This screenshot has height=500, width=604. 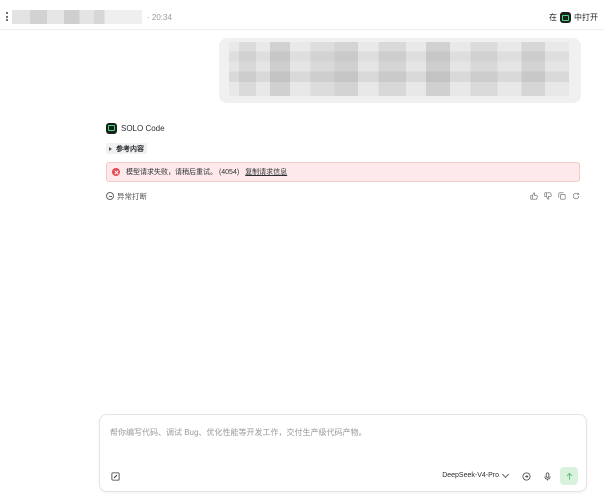 I want to click on more-vertical-icon, so click(x=7, y=16).